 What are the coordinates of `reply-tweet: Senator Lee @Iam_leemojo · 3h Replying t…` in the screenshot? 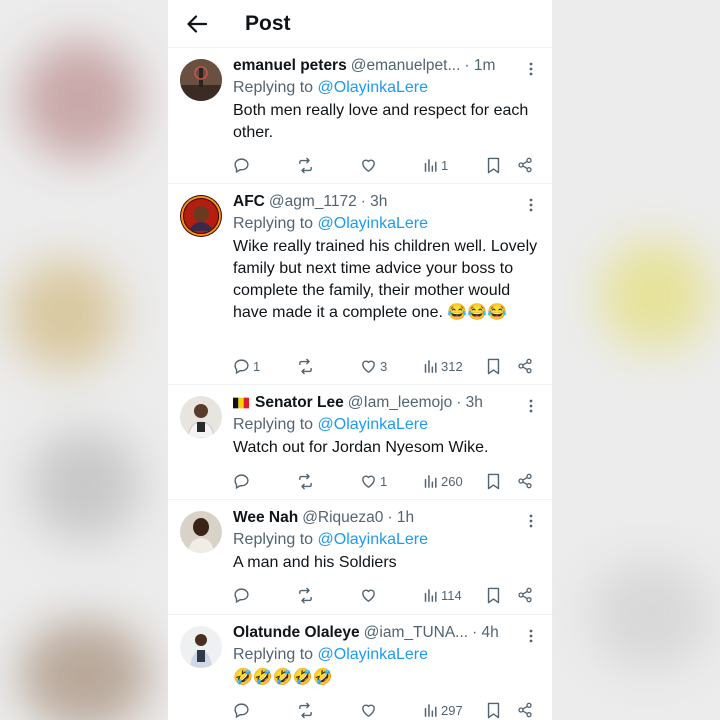 It's located at (360, 443).